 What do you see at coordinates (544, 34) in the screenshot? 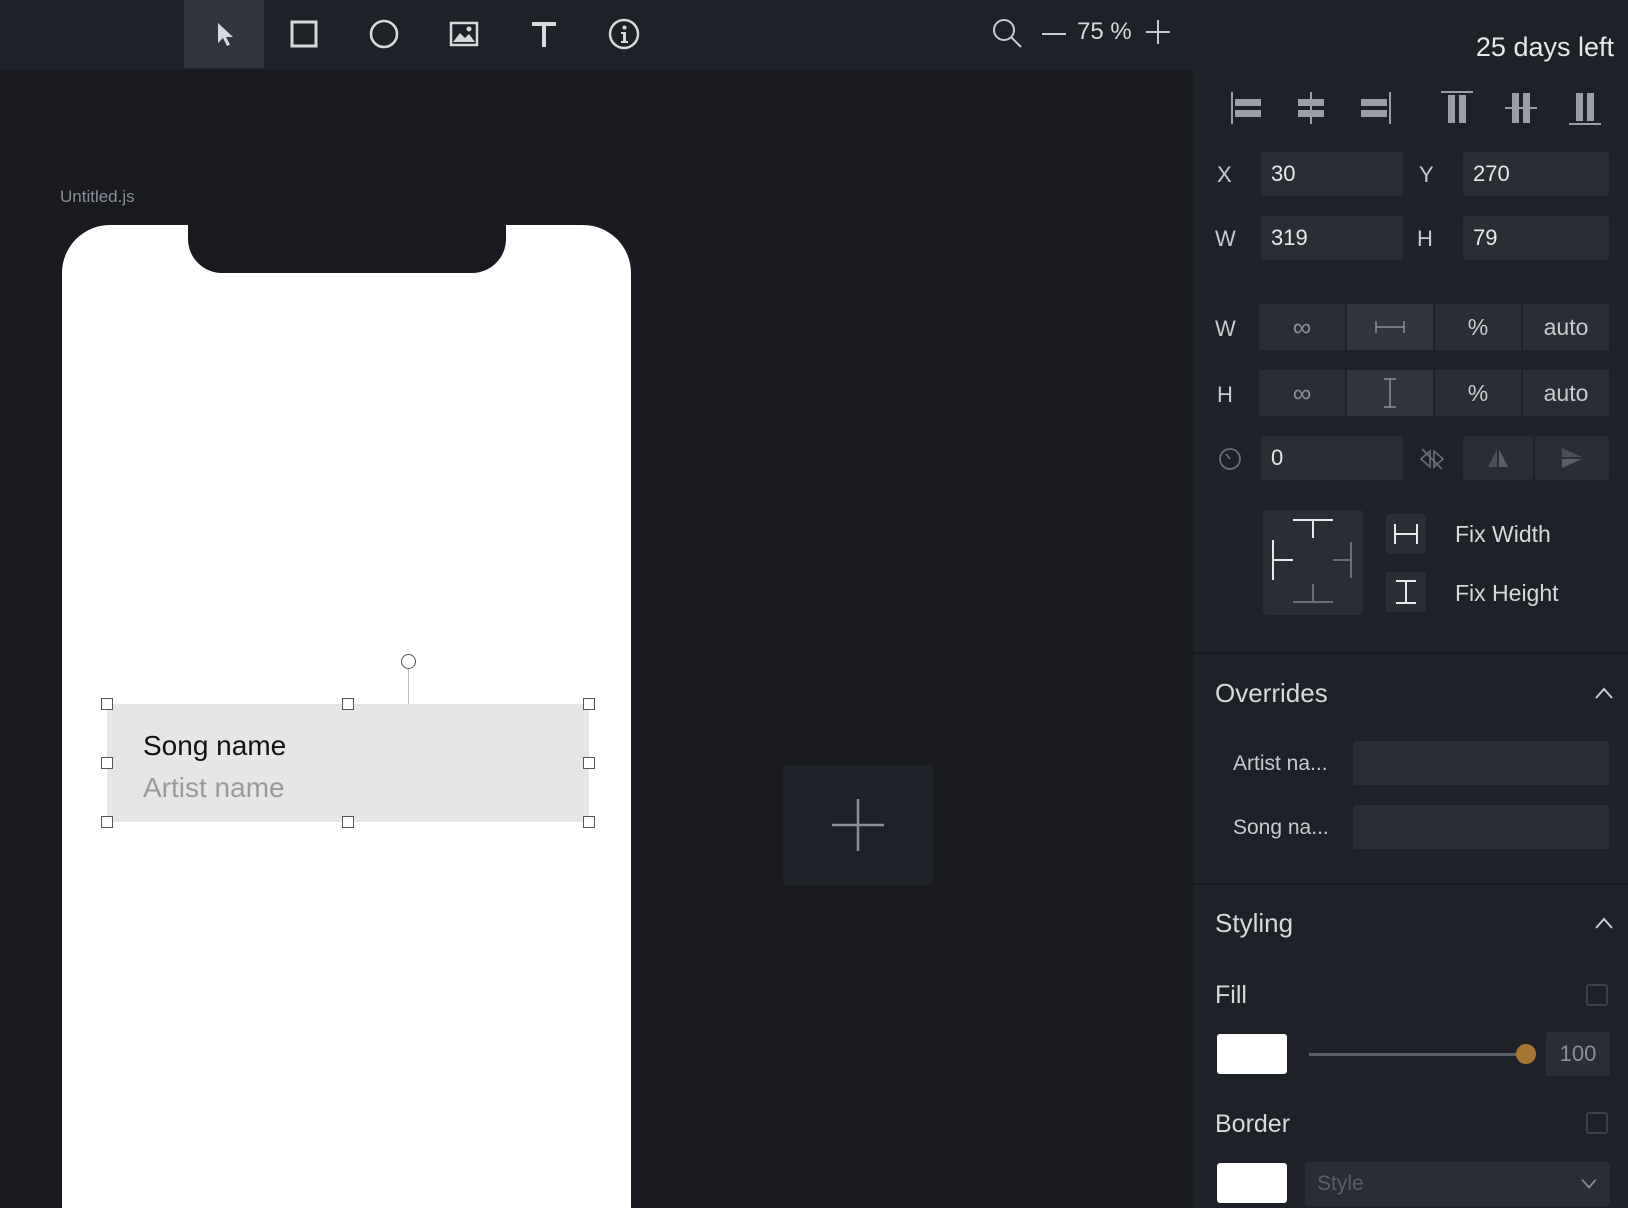
I see `text-tool-button` at bounding box center [544, 34].